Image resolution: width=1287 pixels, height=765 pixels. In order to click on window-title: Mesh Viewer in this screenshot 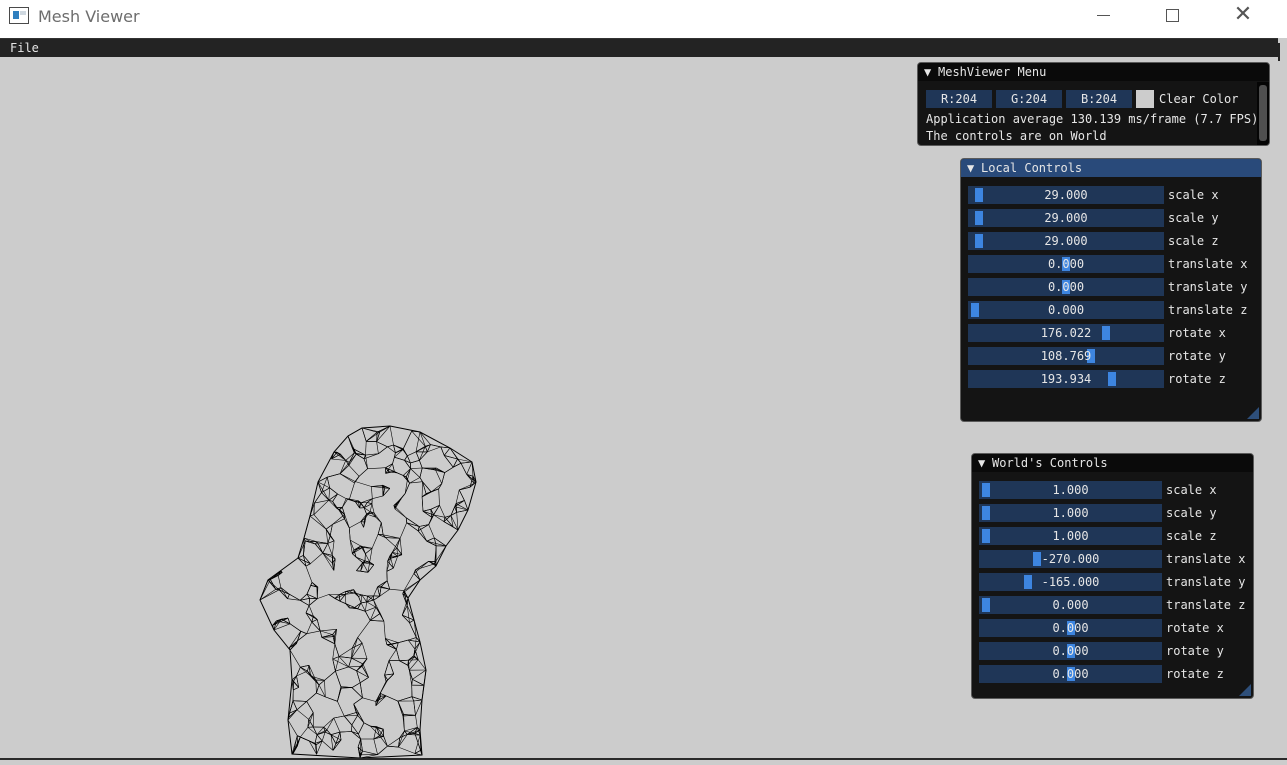, I will do `click(89, 16)`.